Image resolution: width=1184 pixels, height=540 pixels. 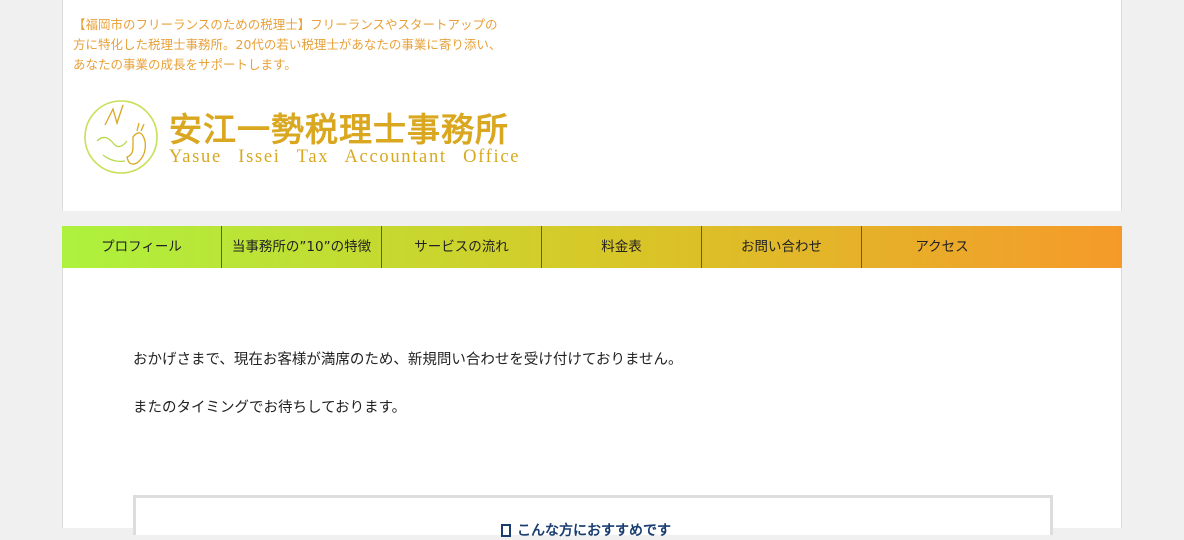 I want to click on notice-message: おかげさまで、現在お客様が満席のため、新規問い合わせを受け付けておりません。, so click(x=408, y=360).